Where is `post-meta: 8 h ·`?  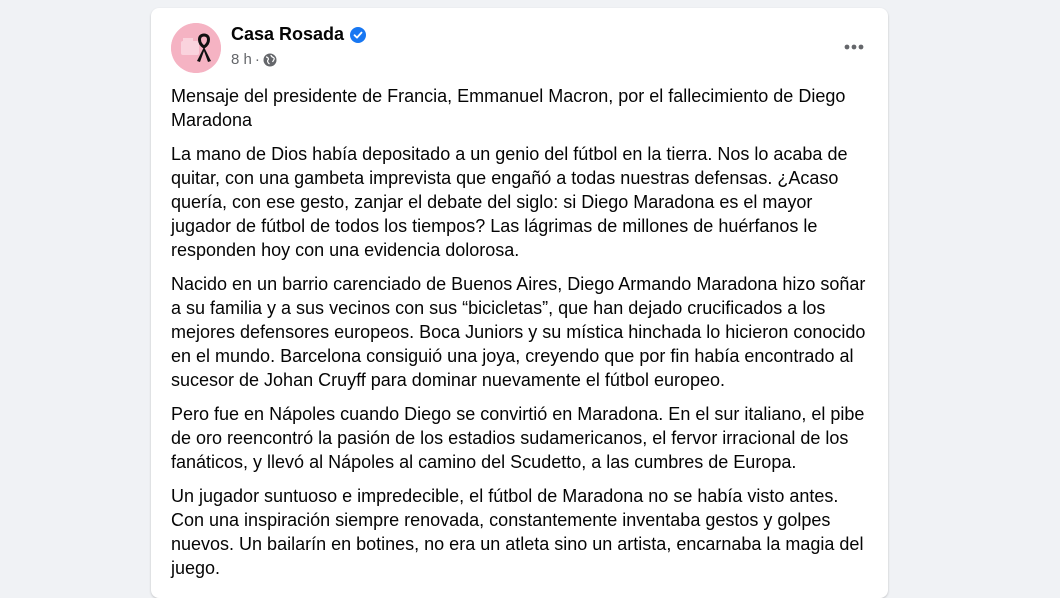
post-meta: 8 h · is located at coordinates (254, 59).